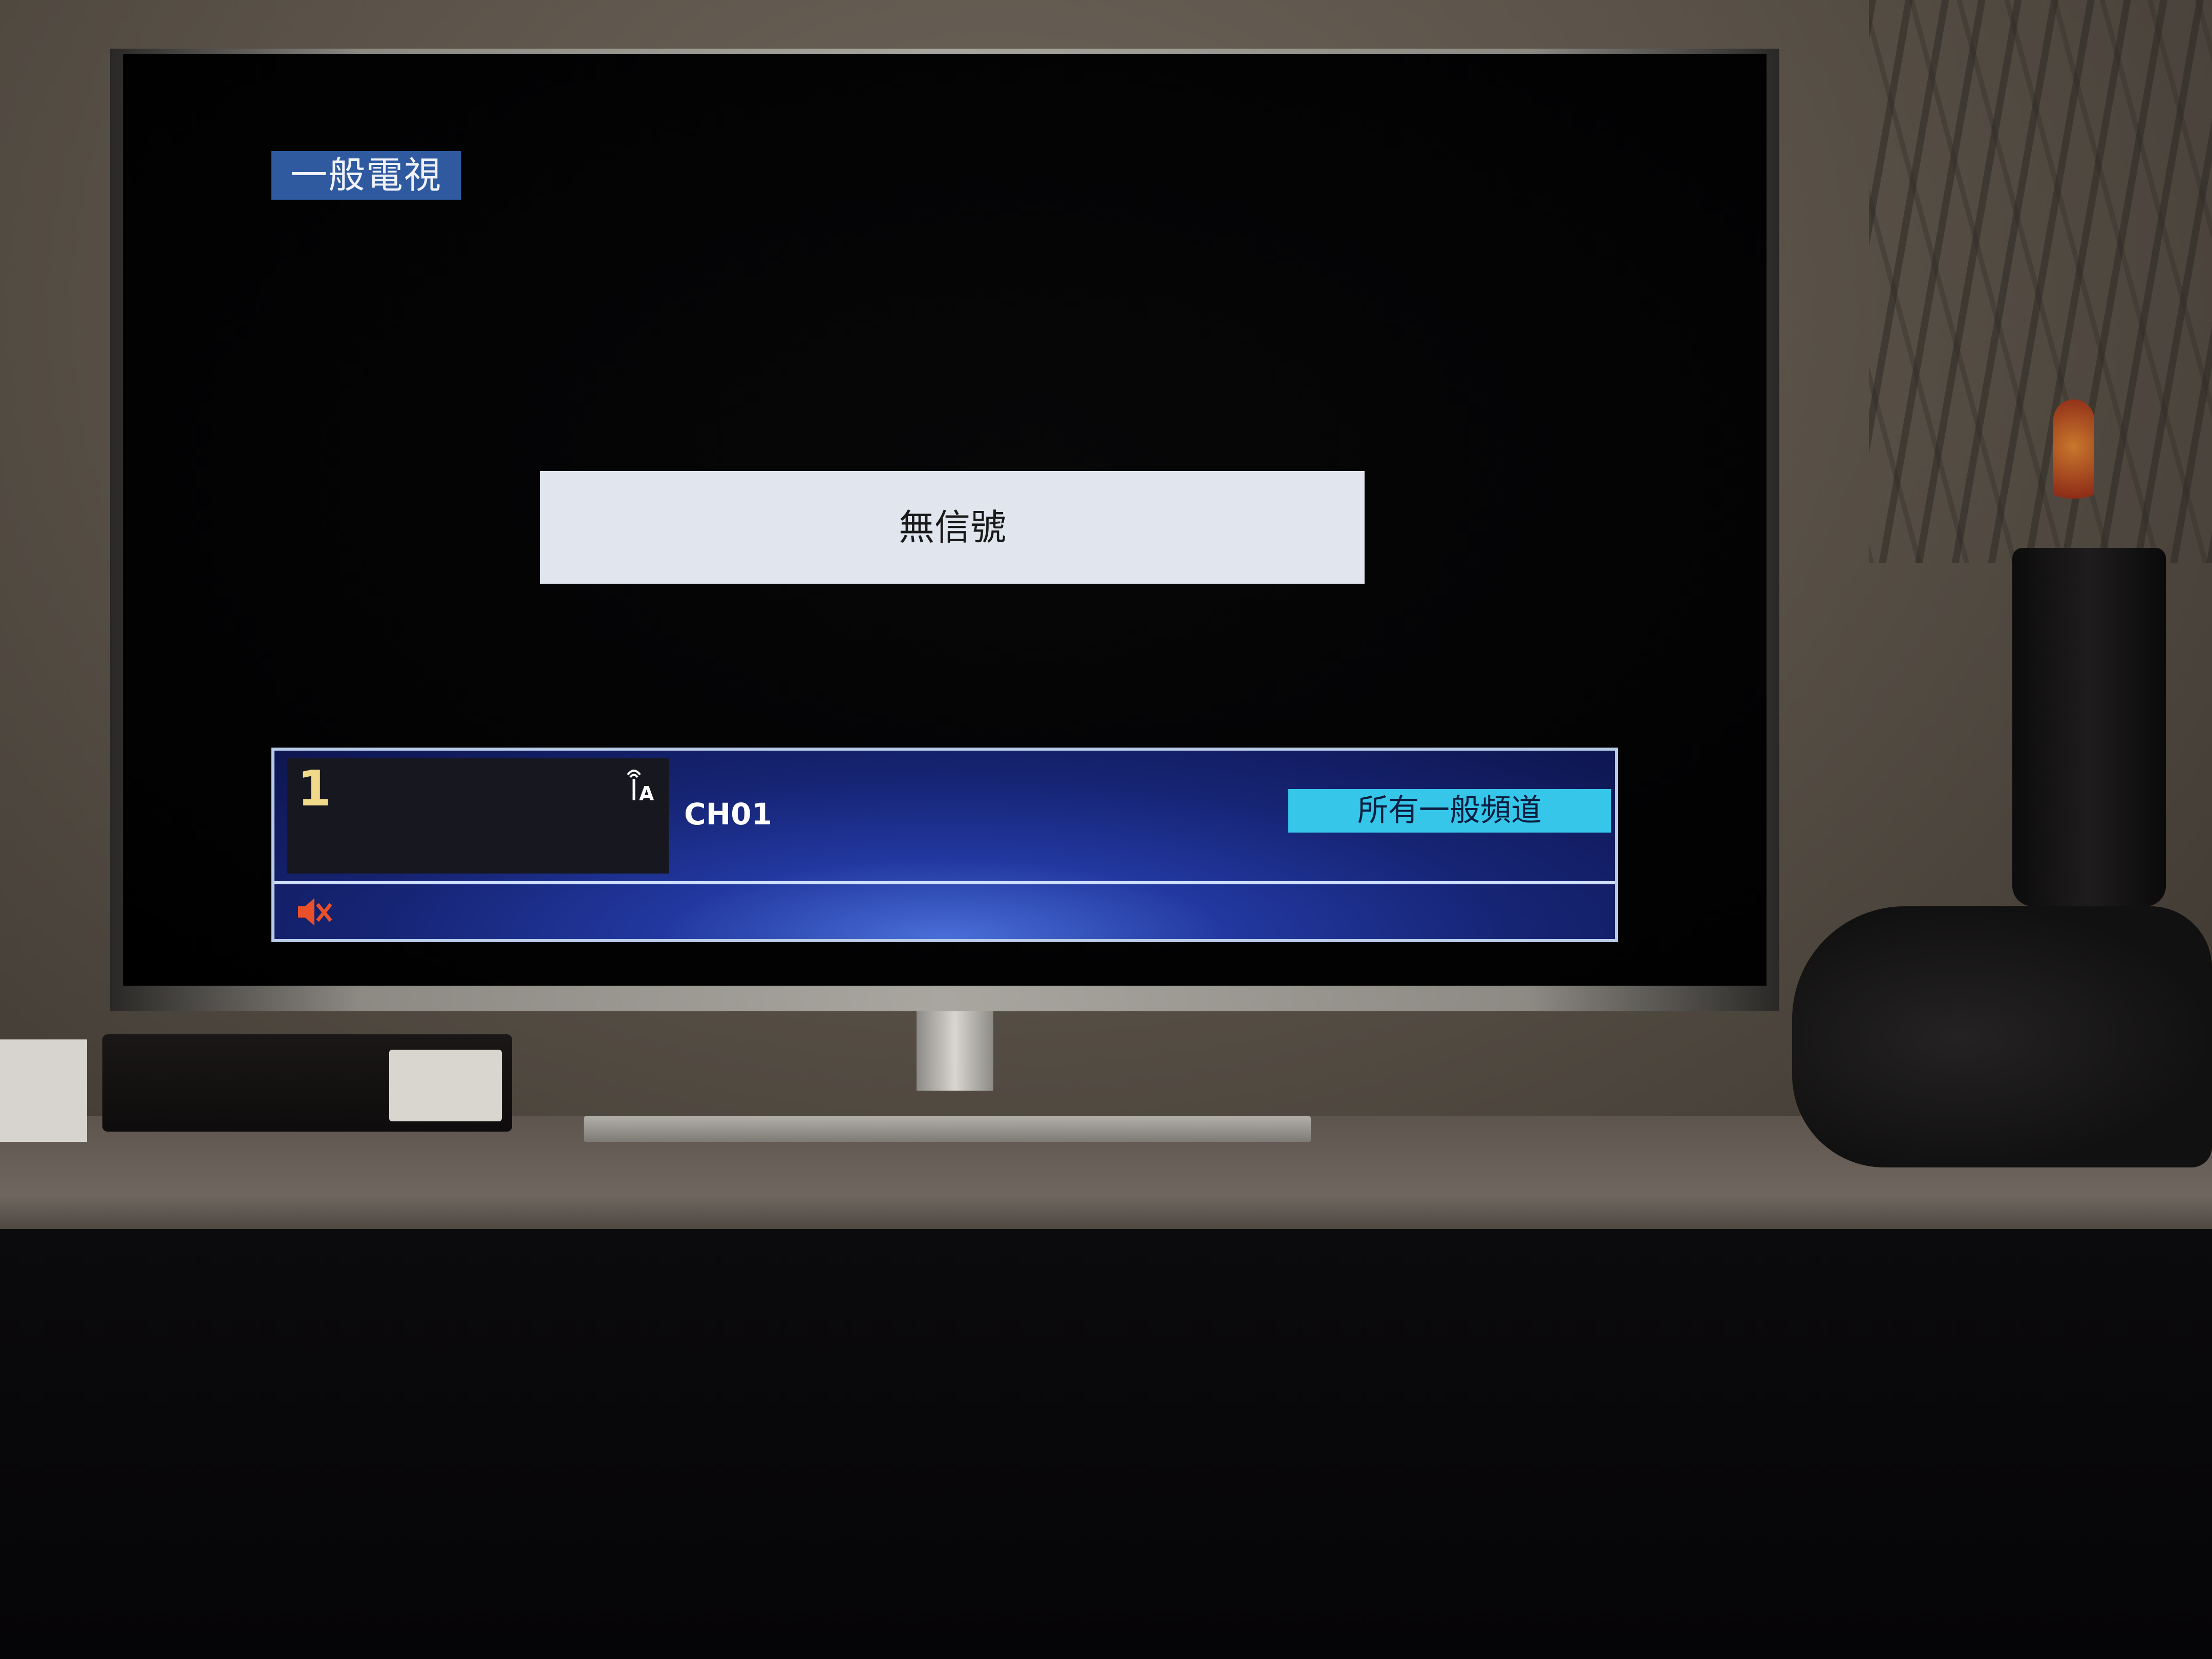 Image resolution: width=2212 pixels, height=1659 pixels. I want to click on settop-sticker, so click(446, 1085).